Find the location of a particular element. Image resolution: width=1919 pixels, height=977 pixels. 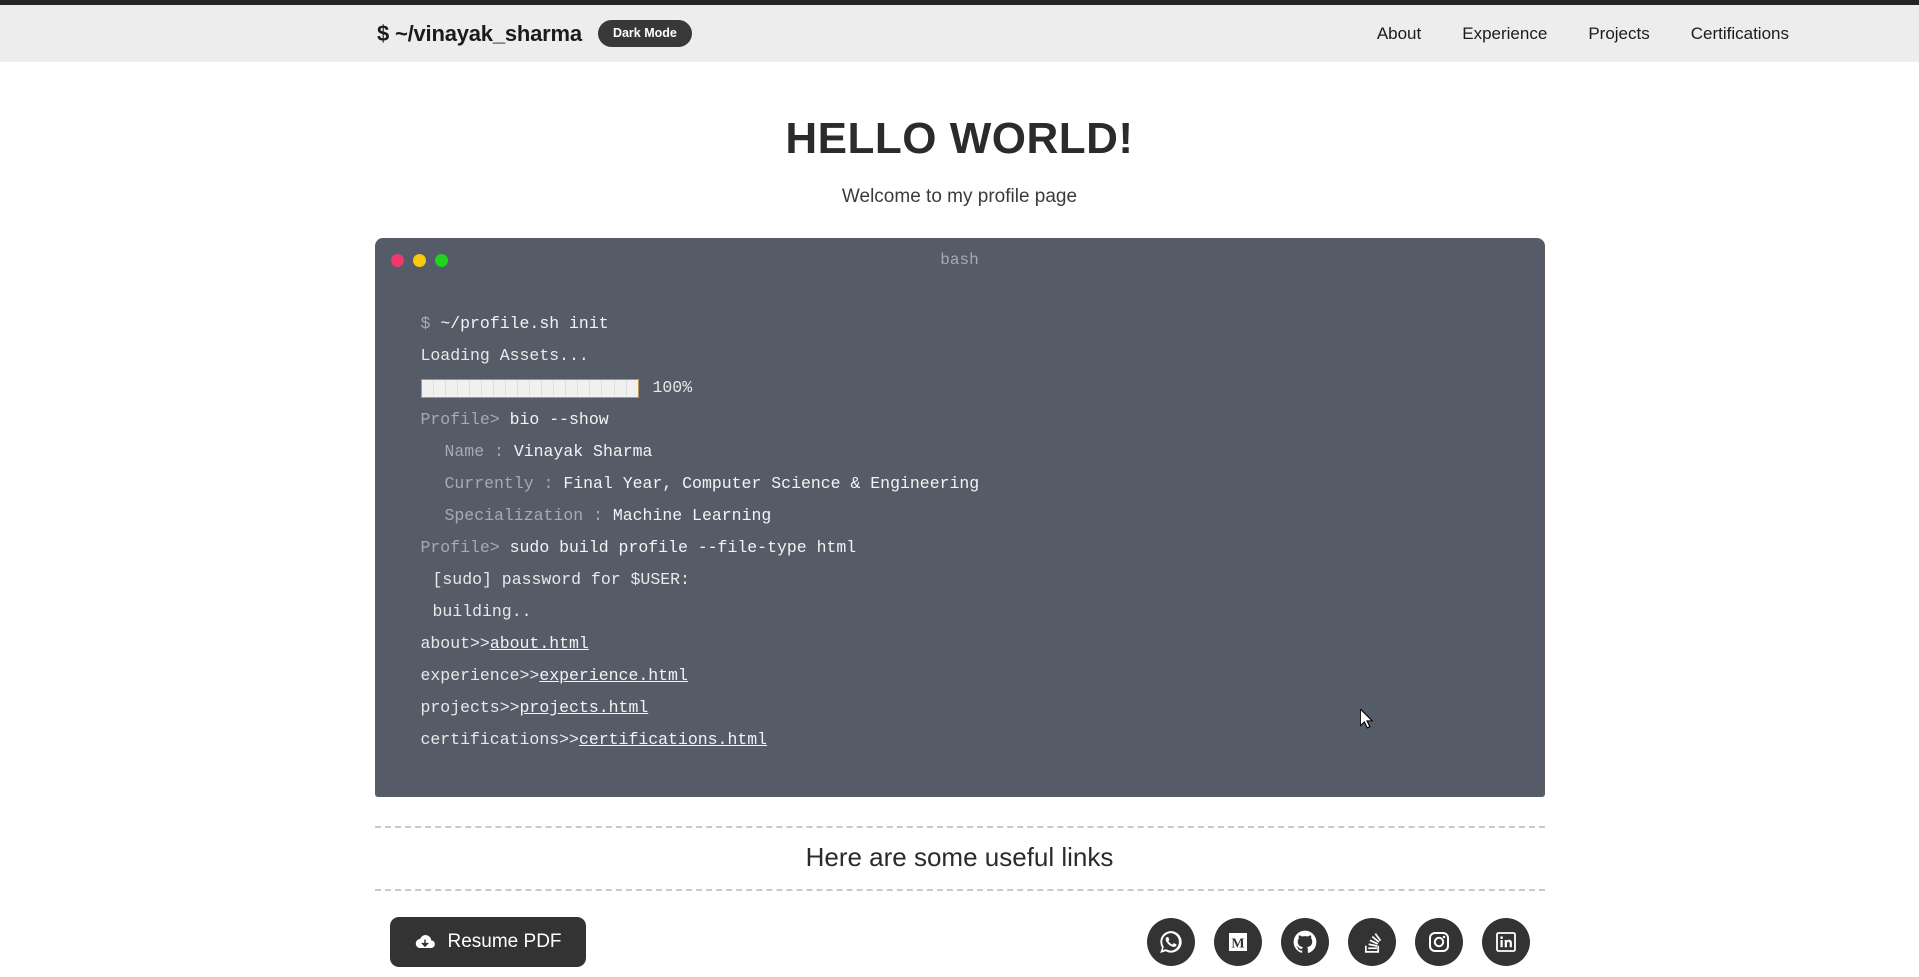

bio-row-name: Name : Vinayak Sharma is located at coordinates (960, 452).